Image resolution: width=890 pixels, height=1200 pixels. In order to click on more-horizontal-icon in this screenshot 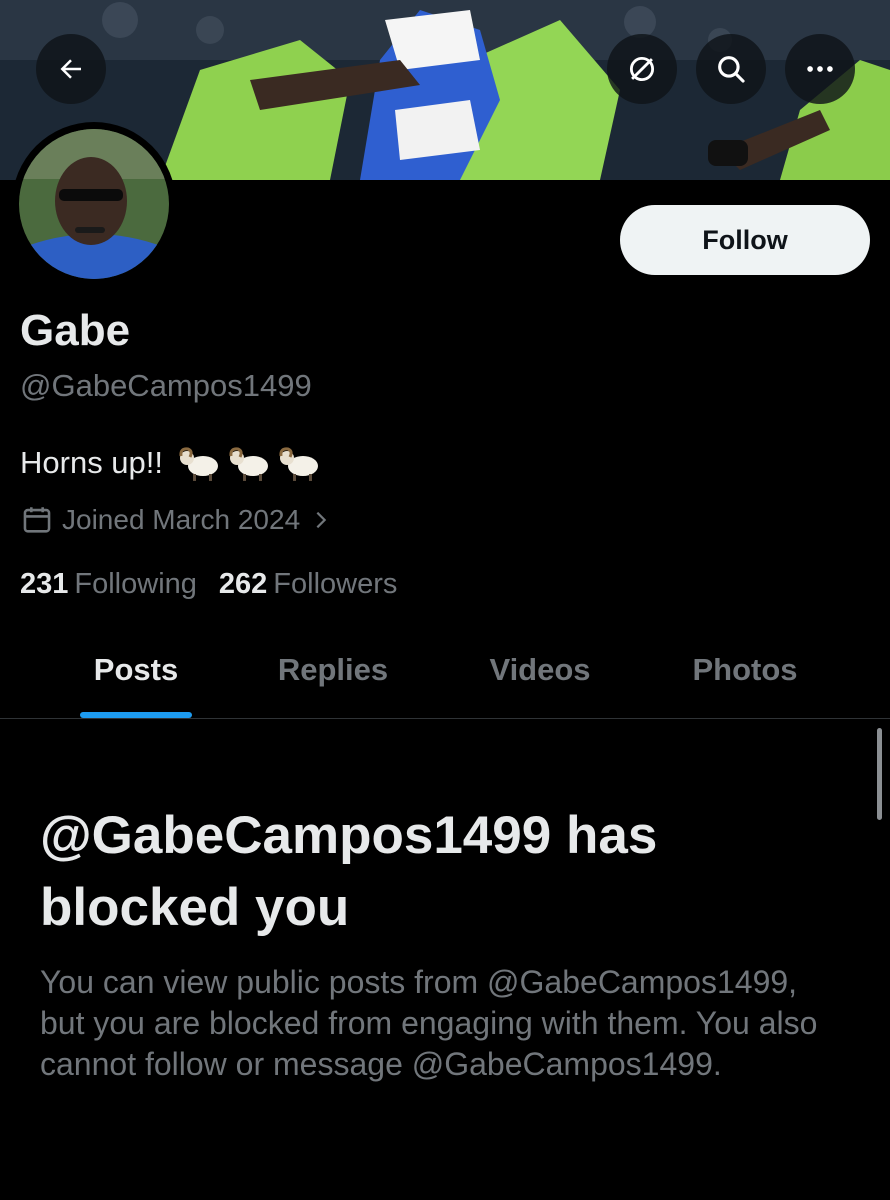, I will do `click(820, 69)`.